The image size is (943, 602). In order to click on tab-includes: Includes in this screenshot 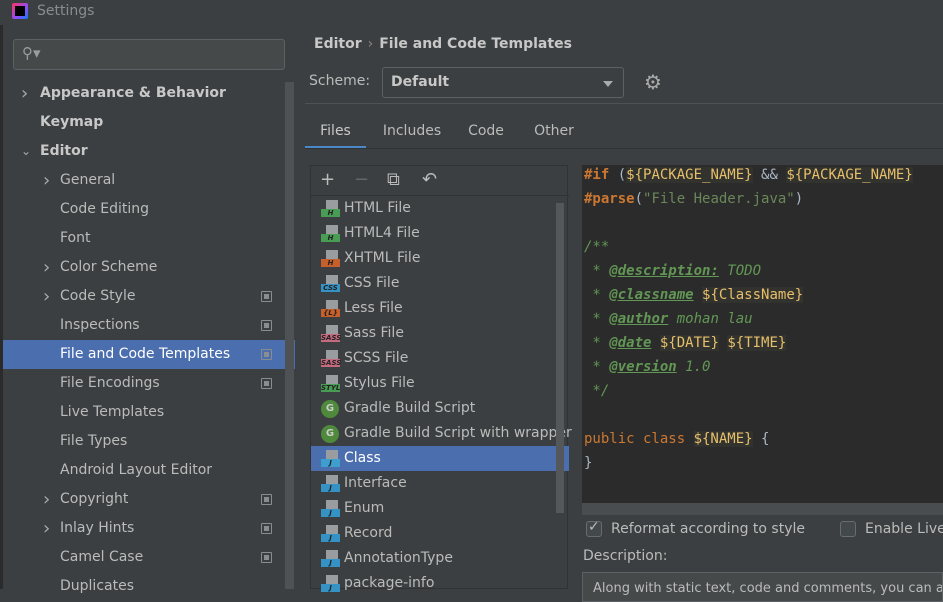, I will do `click(412, 133)`.